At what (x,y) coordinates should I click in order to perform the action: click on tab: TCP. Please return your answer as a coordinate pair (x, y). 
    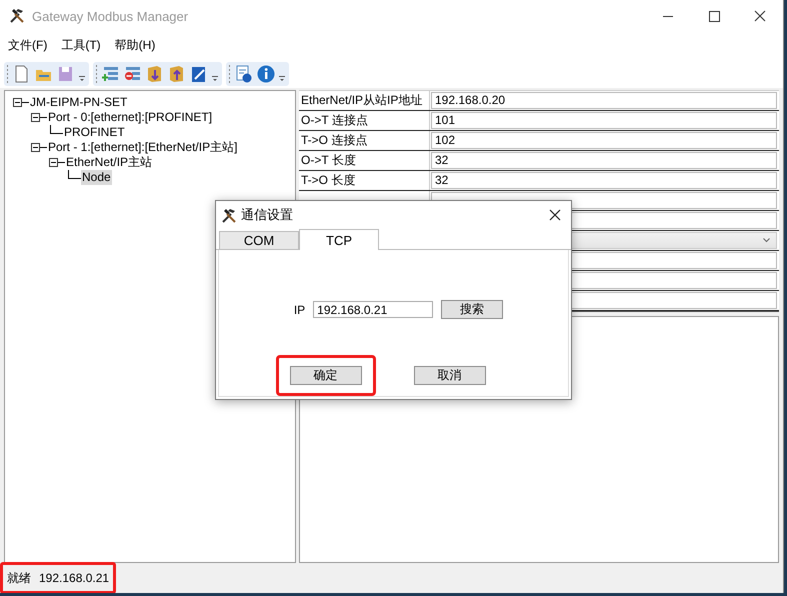
    Looking at the image, I should click on (339, 239).